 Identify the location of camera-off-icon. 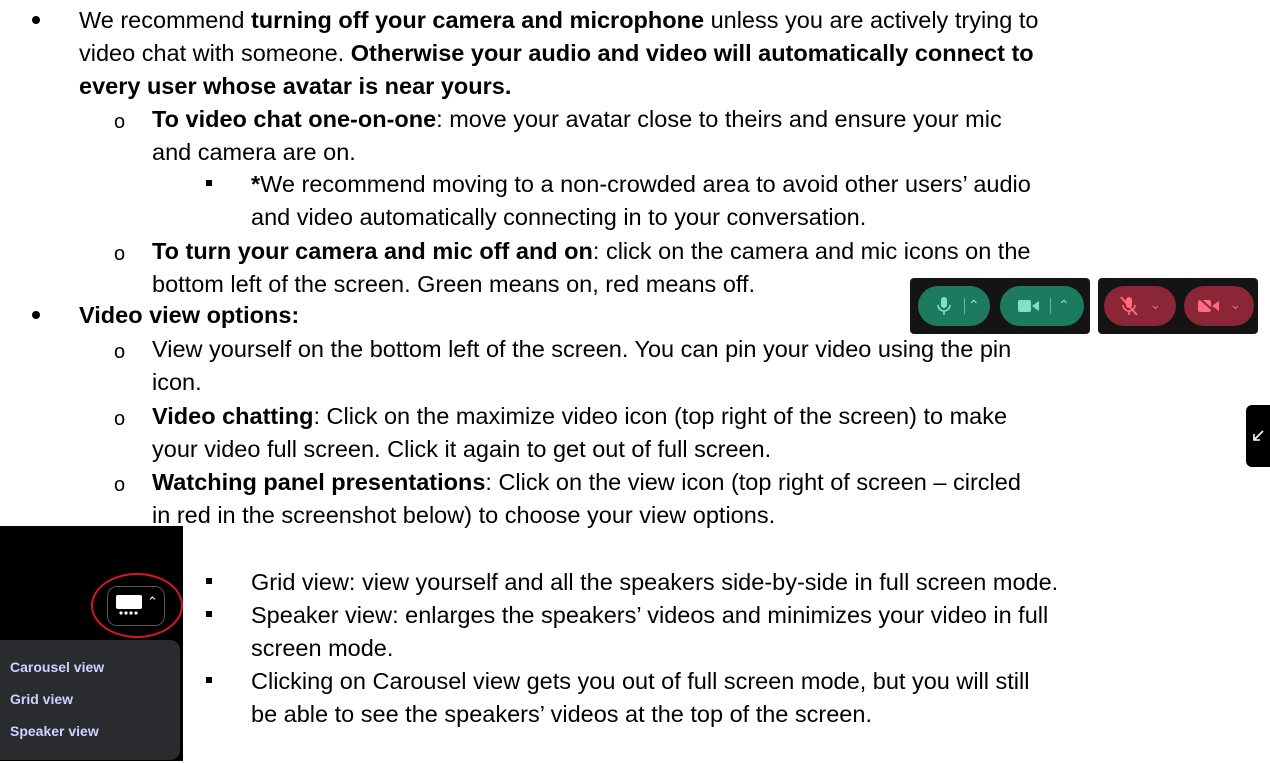
(1208, 306).